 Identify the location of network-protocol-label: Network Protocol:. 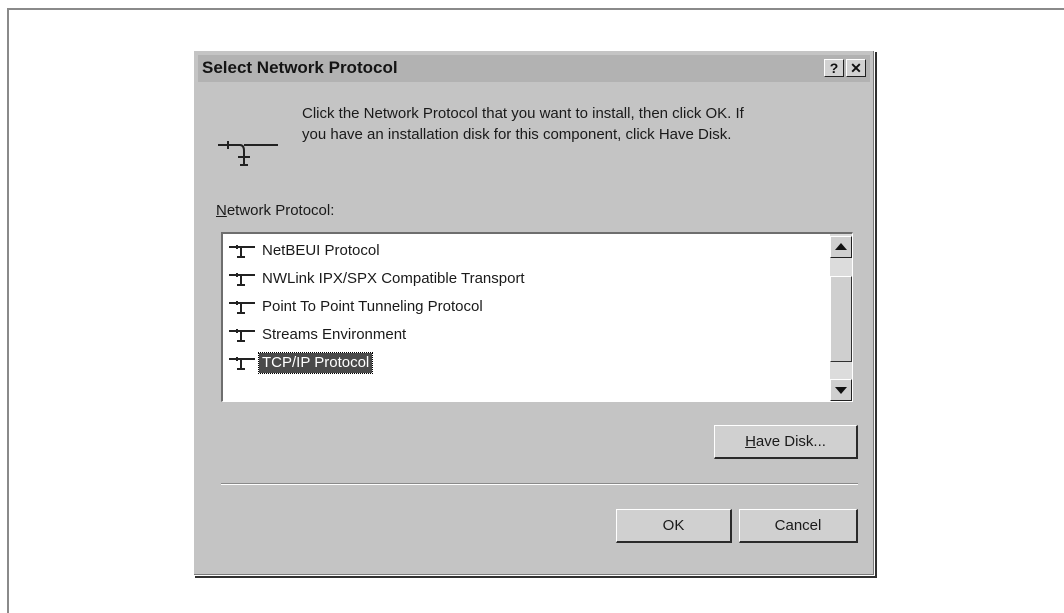
(275, 210).